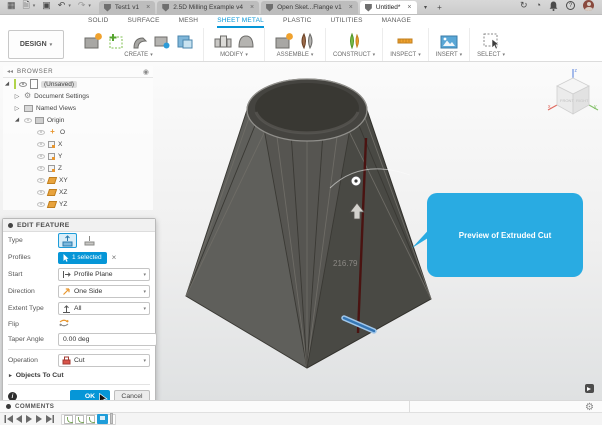  Describe the element at coordinates (234, 55) in the screenshot. I see `group-label-modify: MODIFY ▾` at that location.